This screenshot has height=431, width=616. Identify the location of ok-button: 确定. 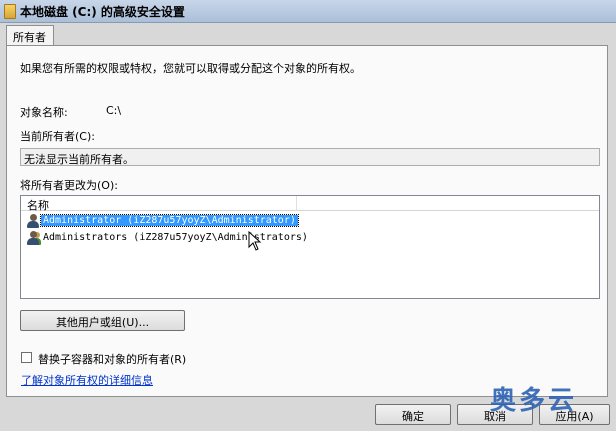
(413, 414).